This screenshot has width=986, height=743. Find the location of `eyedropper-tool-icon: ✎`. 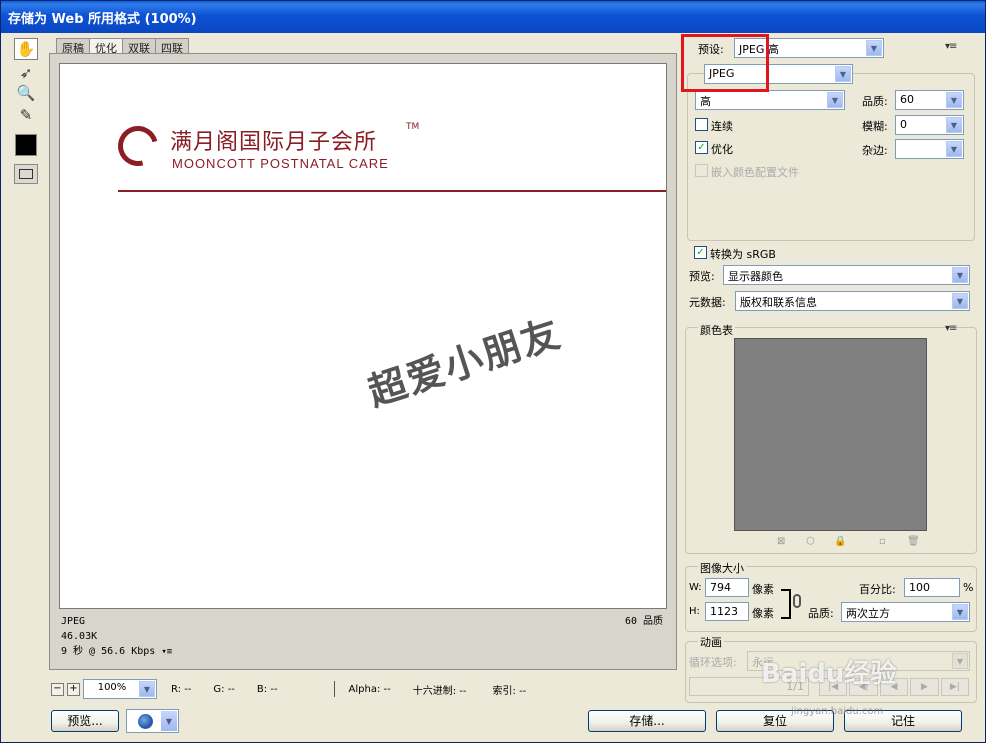

eyedropper-tool-icon: ✎ is located at coordinates (26, 115).